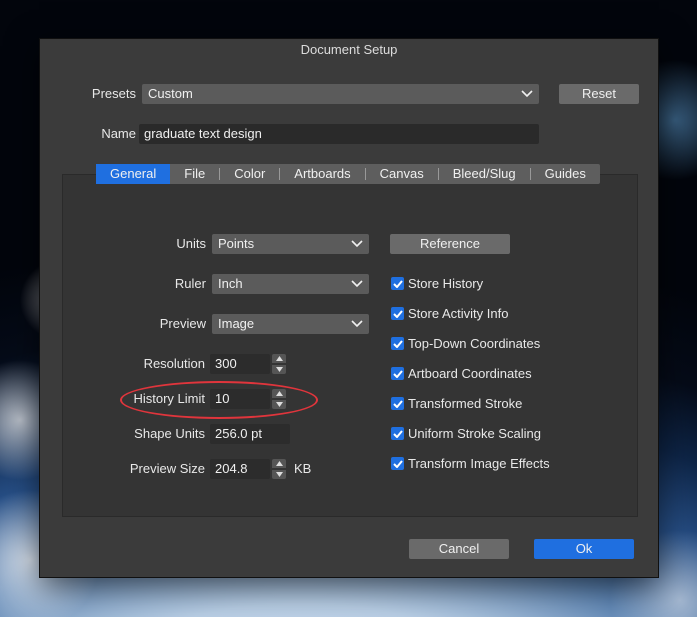 This screenshot has height=617, width=697. Describe the element at coordinates (465, 403) in the screenshot. I see `checkbox-label: Transformed Stroke` at that location.